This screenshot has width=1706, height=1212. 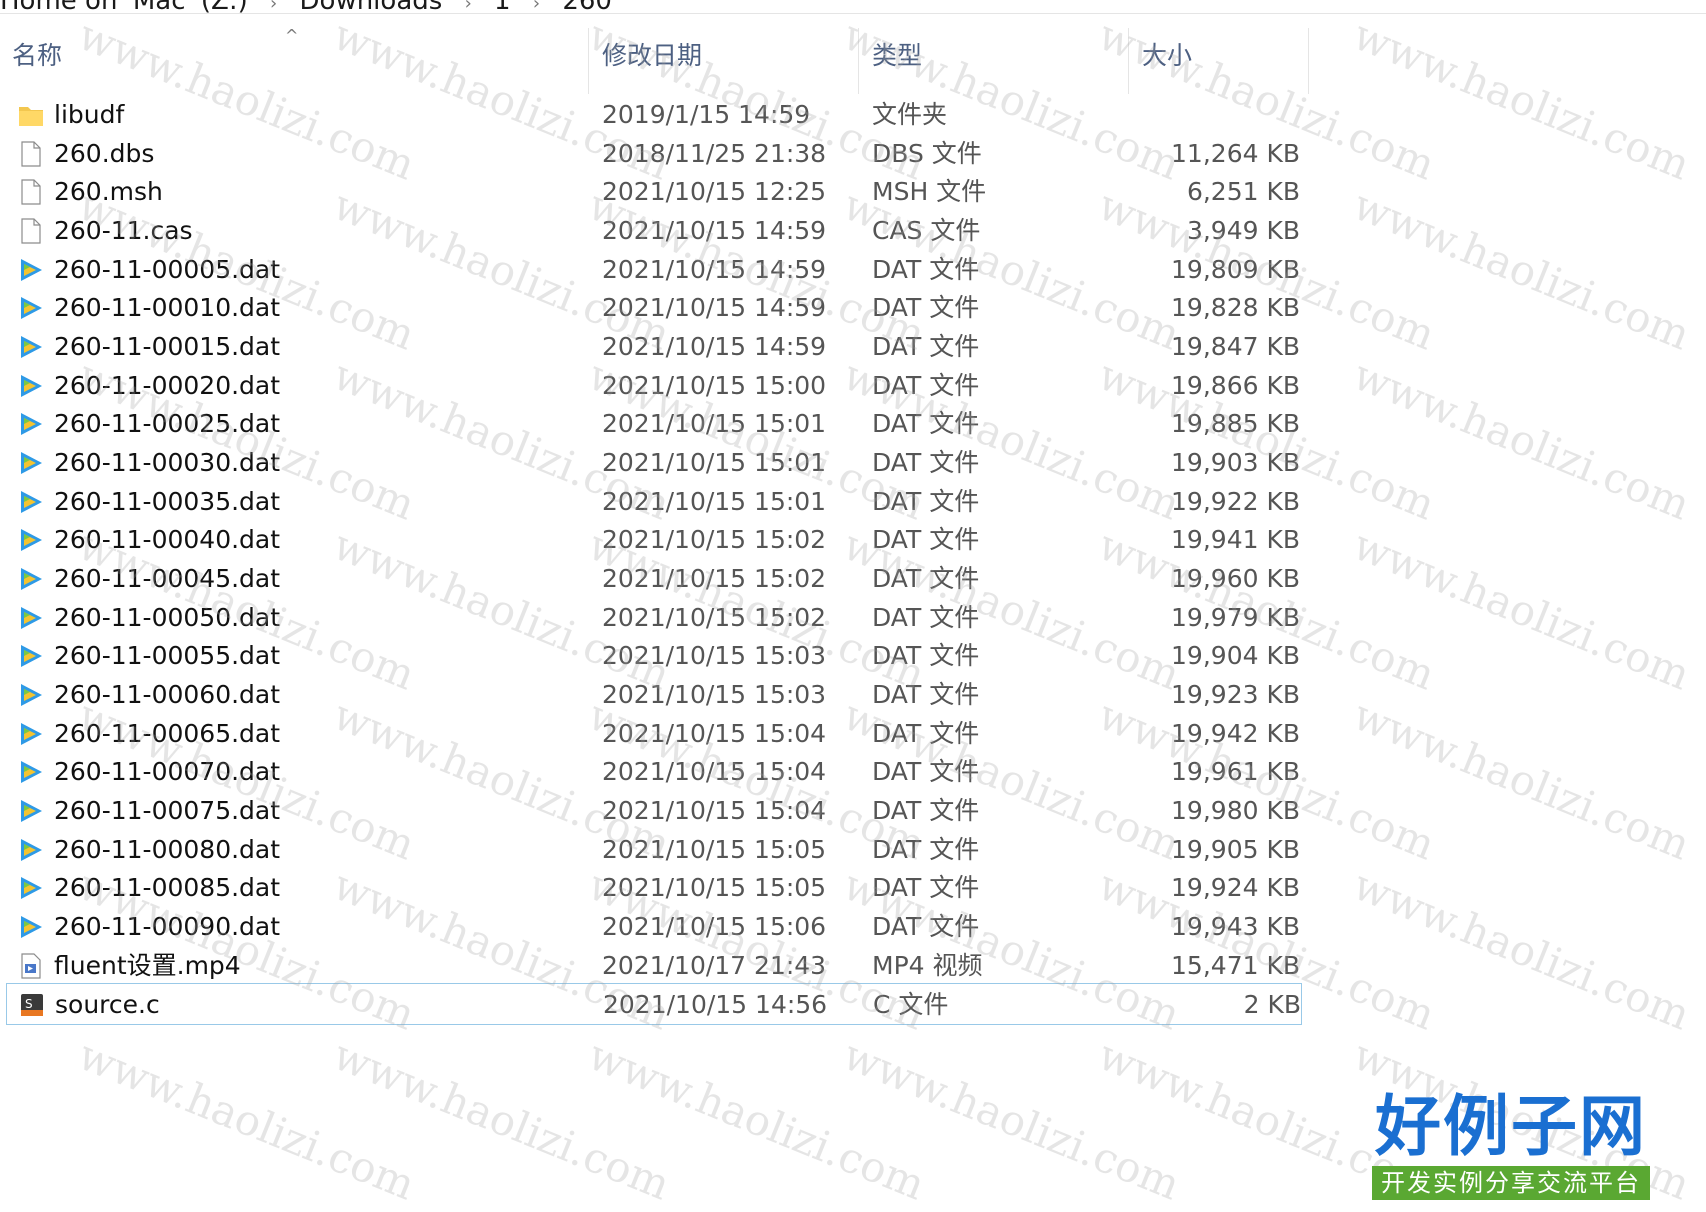 What do you see at coordinates (1235, 849) in the screenshot?
I see `file-size: 19,905 KB` at bounding box center [1235, 849].